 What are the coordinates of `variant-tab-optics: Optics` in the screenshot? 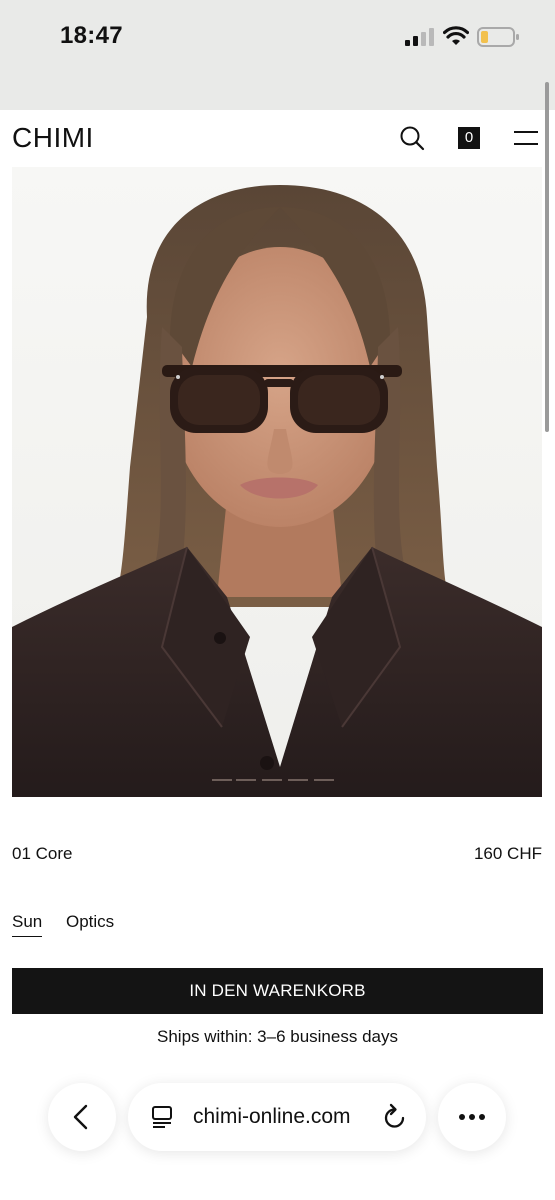 It's located at (90, 922).